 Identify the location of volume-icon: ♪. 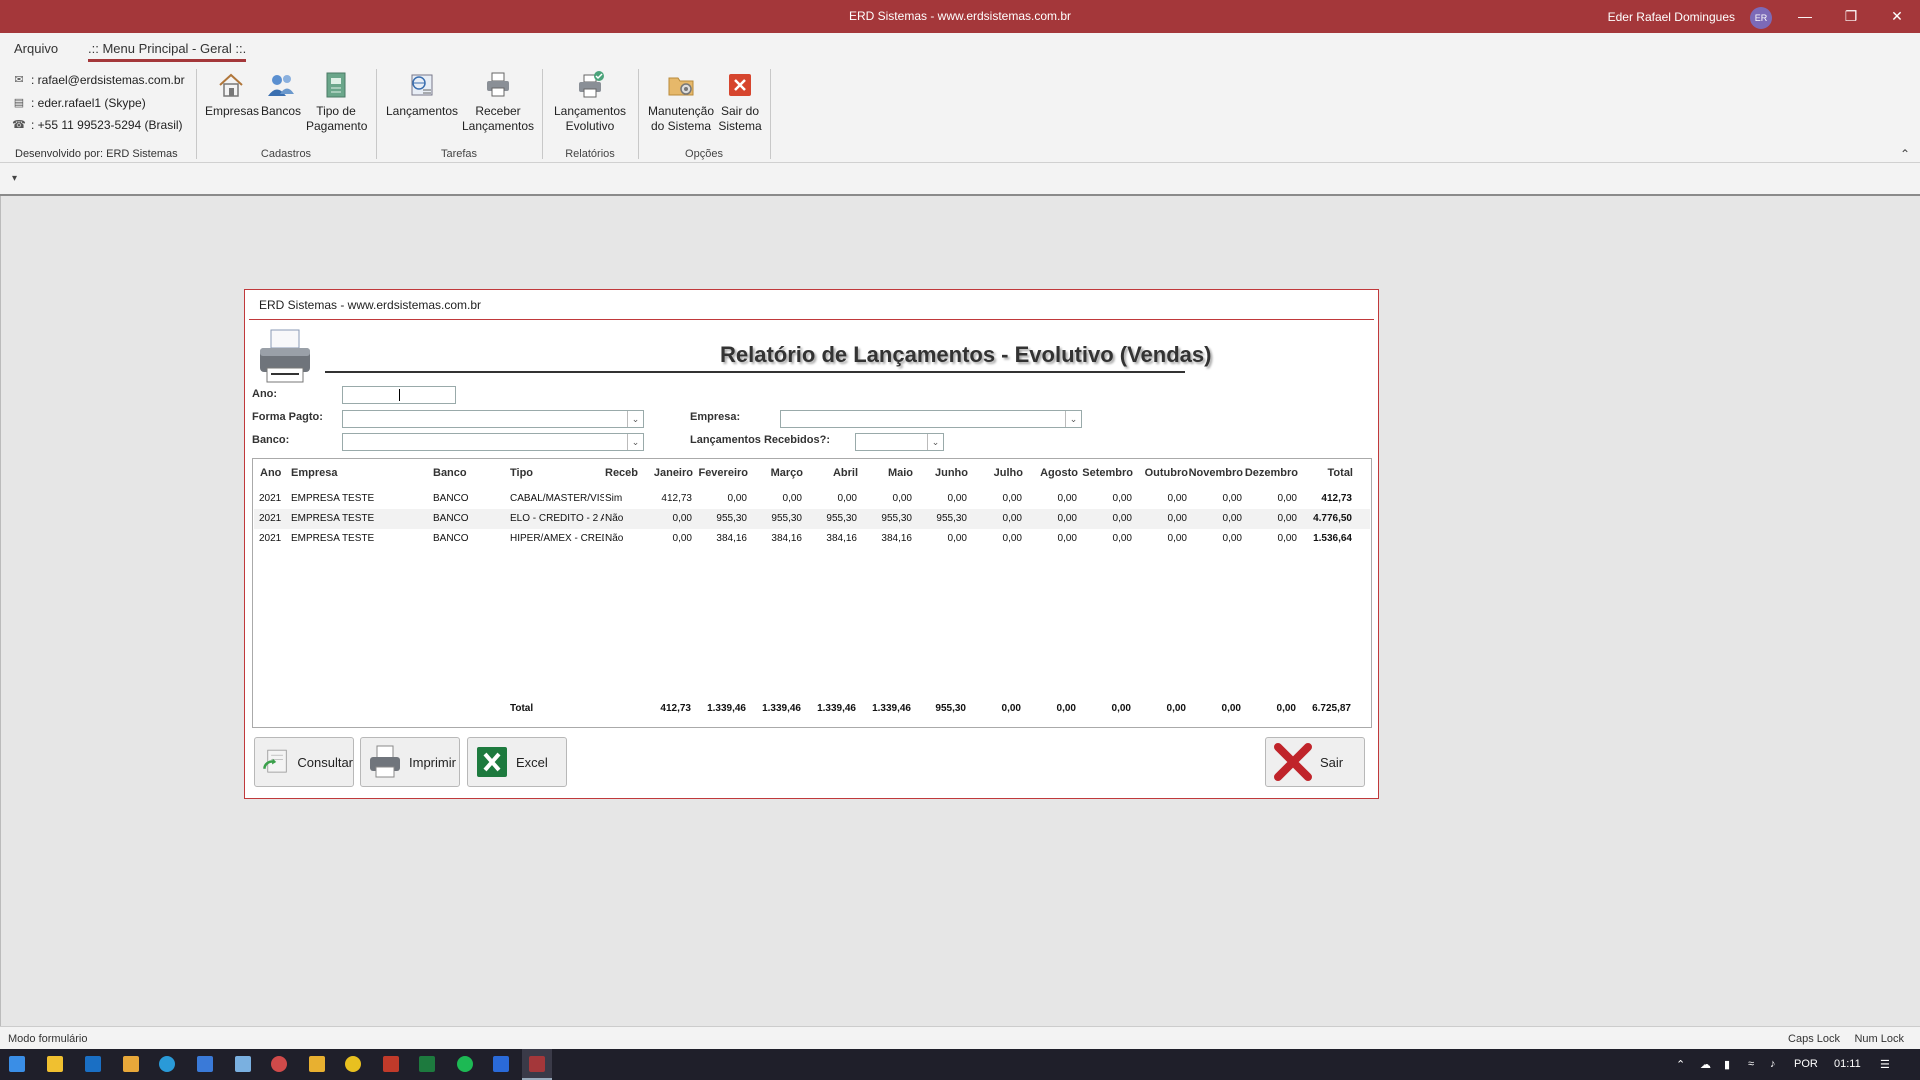
(1773, 1064).